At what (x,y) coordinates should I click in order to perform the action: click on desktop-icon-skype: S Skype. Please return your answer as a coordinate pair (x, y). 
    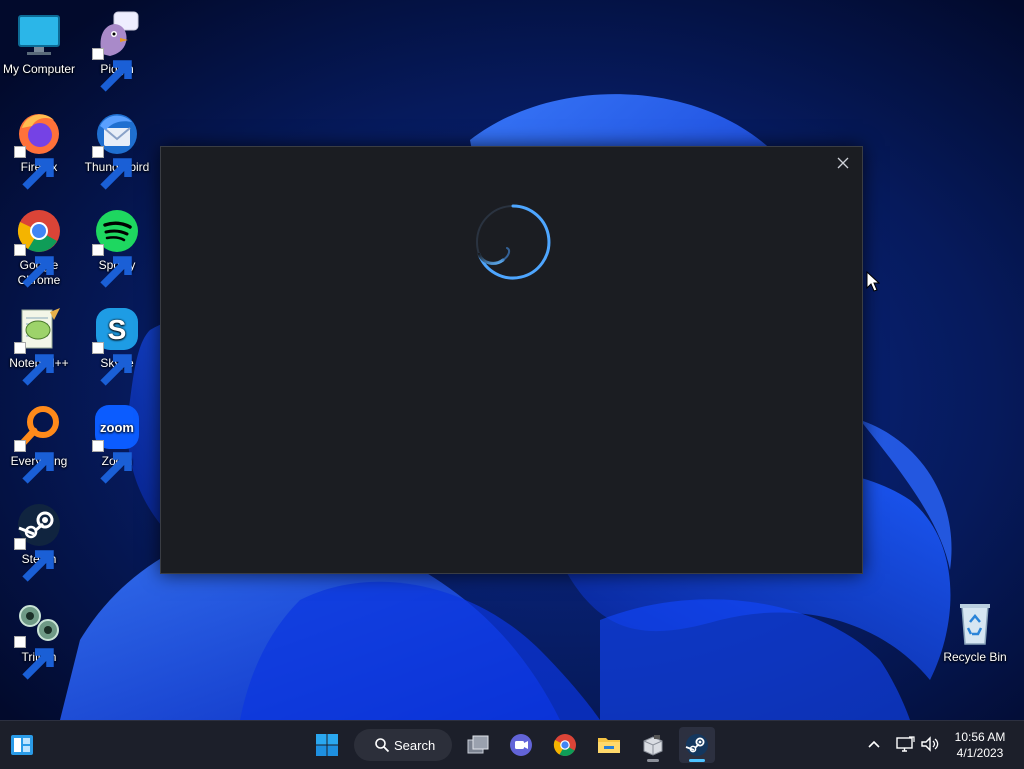
    Looking at the image, I should click on (117, 345).